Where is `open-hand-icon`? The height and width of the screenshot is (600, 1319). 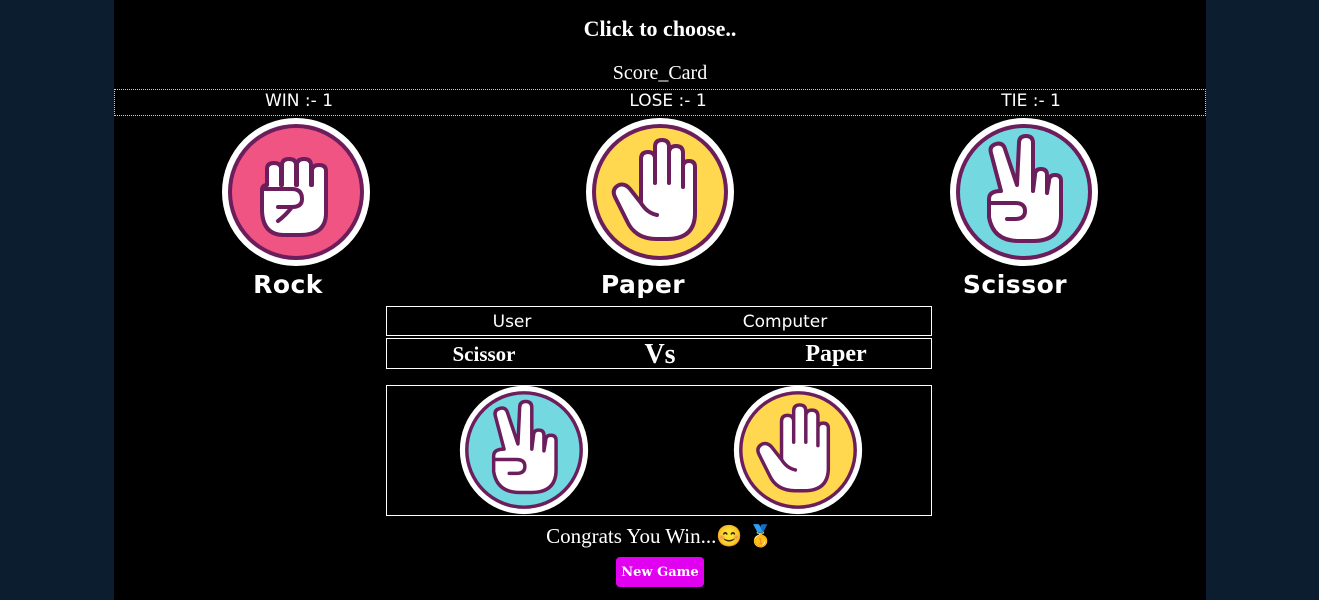
open-hand-icon is located at coordinates (660, 192).